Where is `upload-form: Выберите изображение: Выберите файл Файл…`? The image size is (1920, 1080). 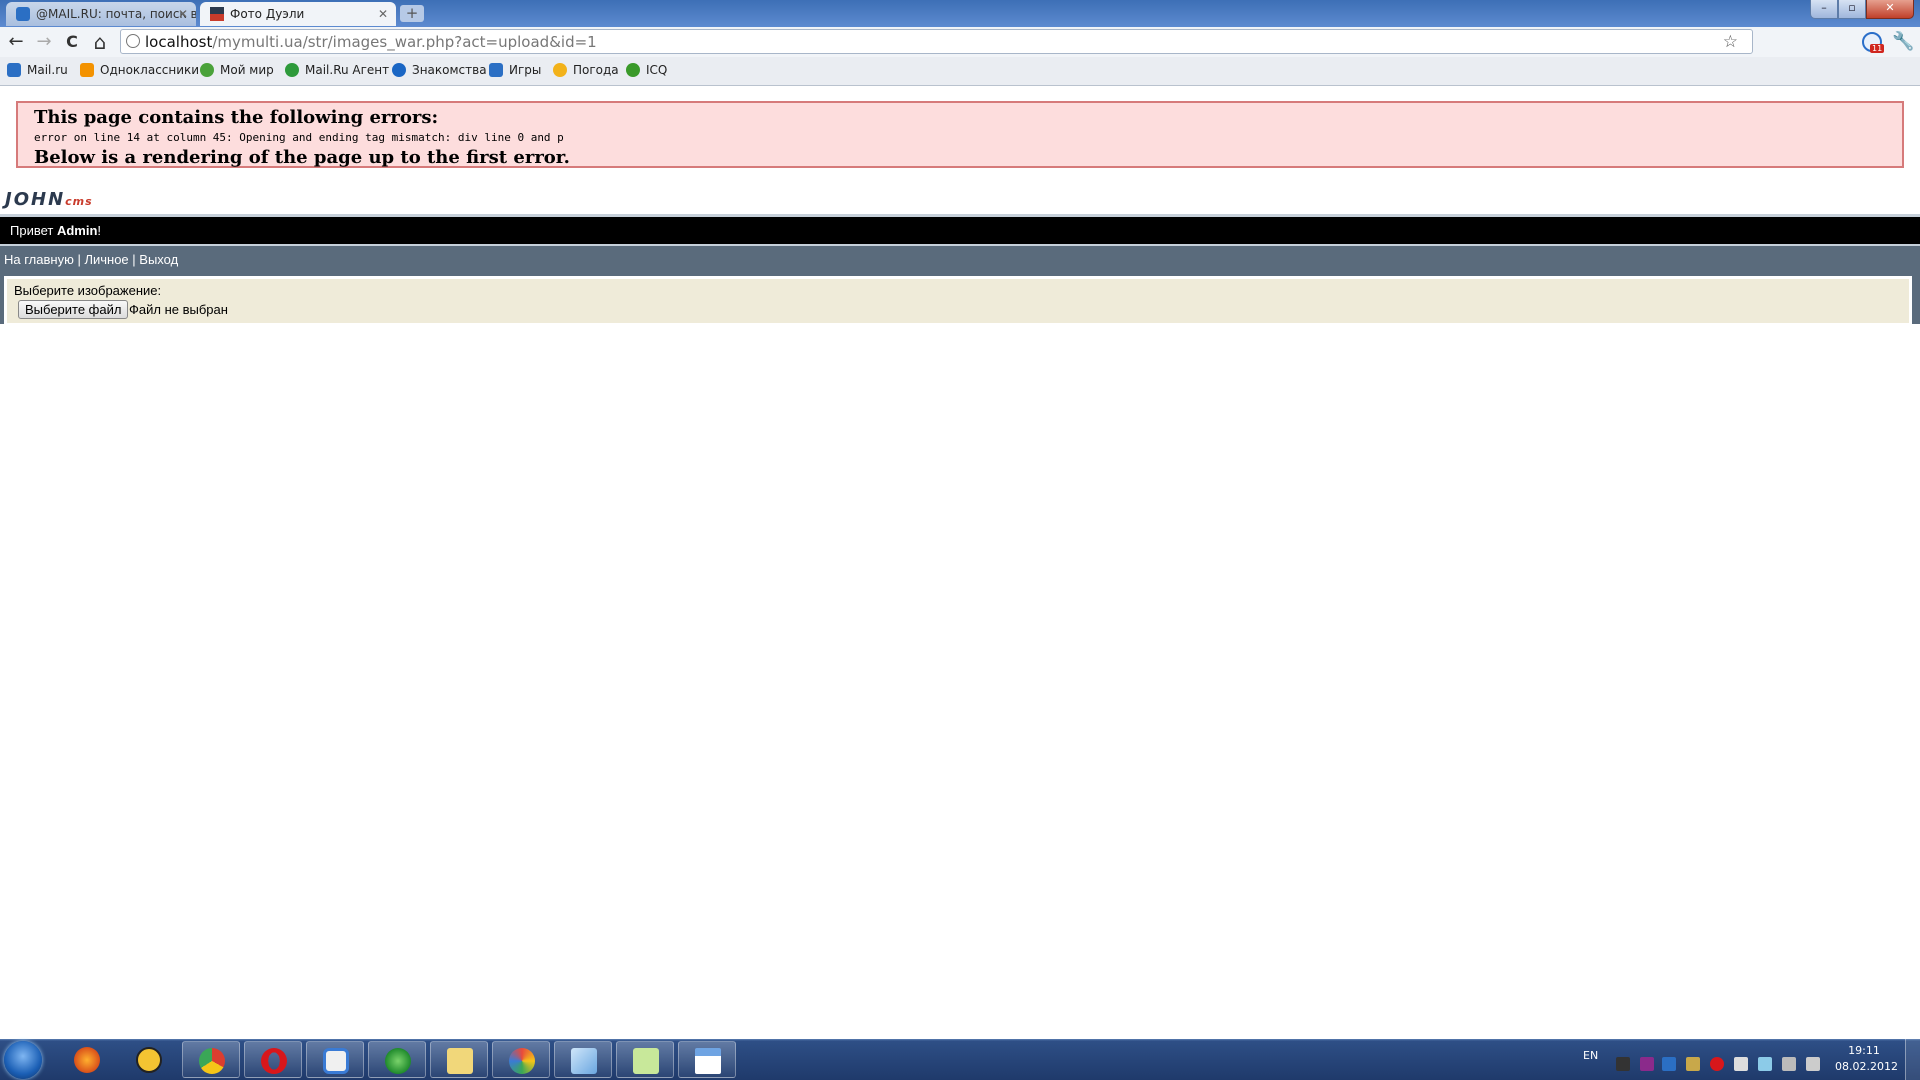 upload-form: Выберите изображение: Выберите файл Файл… is located at coordinates (958, 301).